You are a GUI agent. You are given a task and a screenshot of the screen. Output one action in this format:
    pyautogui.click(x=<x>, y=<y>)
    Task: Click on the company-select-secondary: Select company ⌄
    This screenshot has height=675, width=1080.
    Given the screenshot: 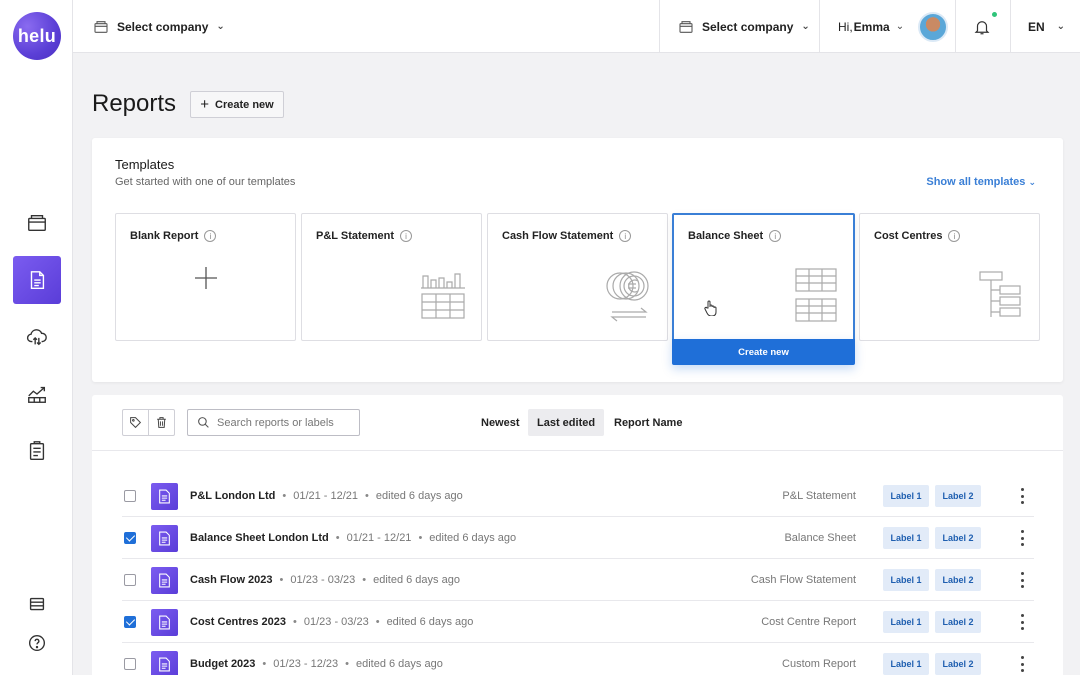 What is the action you would take?
    pyautogui.click(x=744, y=26)
    